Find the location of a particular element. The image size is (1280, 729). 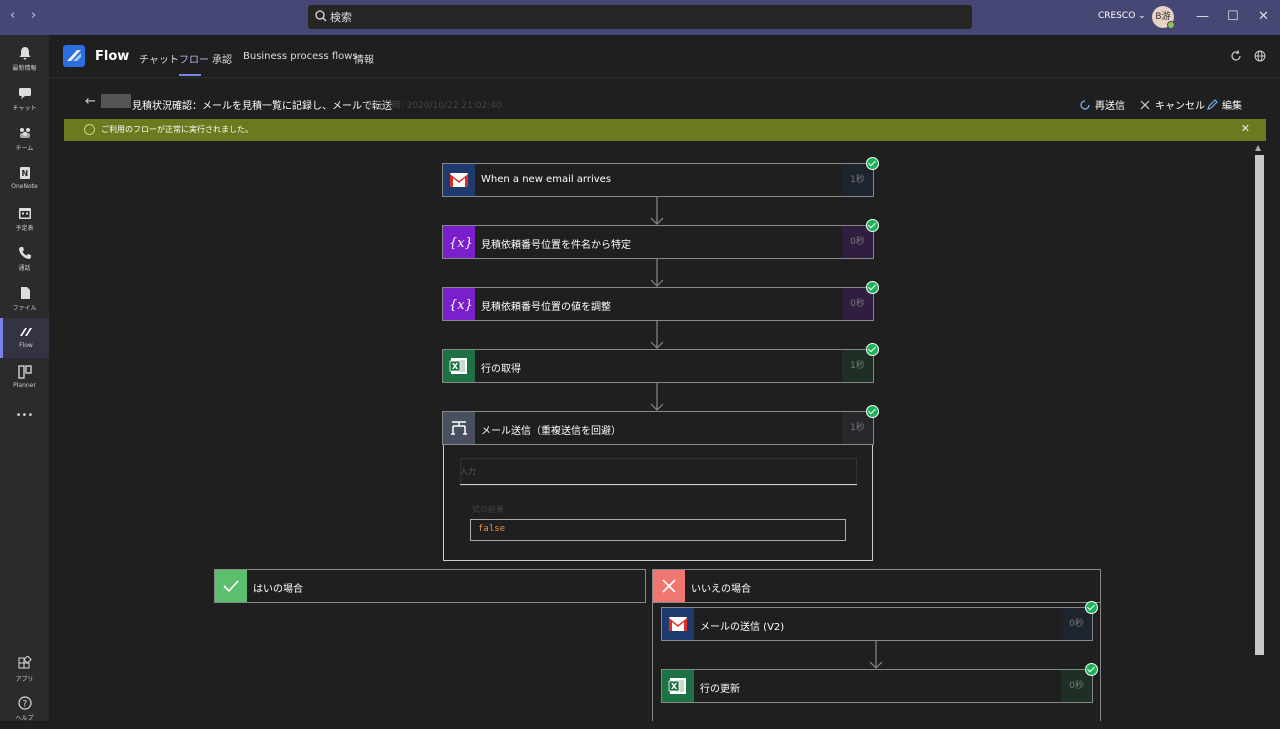

rail-item-label: 通話 is located at coordinates (24, 268).